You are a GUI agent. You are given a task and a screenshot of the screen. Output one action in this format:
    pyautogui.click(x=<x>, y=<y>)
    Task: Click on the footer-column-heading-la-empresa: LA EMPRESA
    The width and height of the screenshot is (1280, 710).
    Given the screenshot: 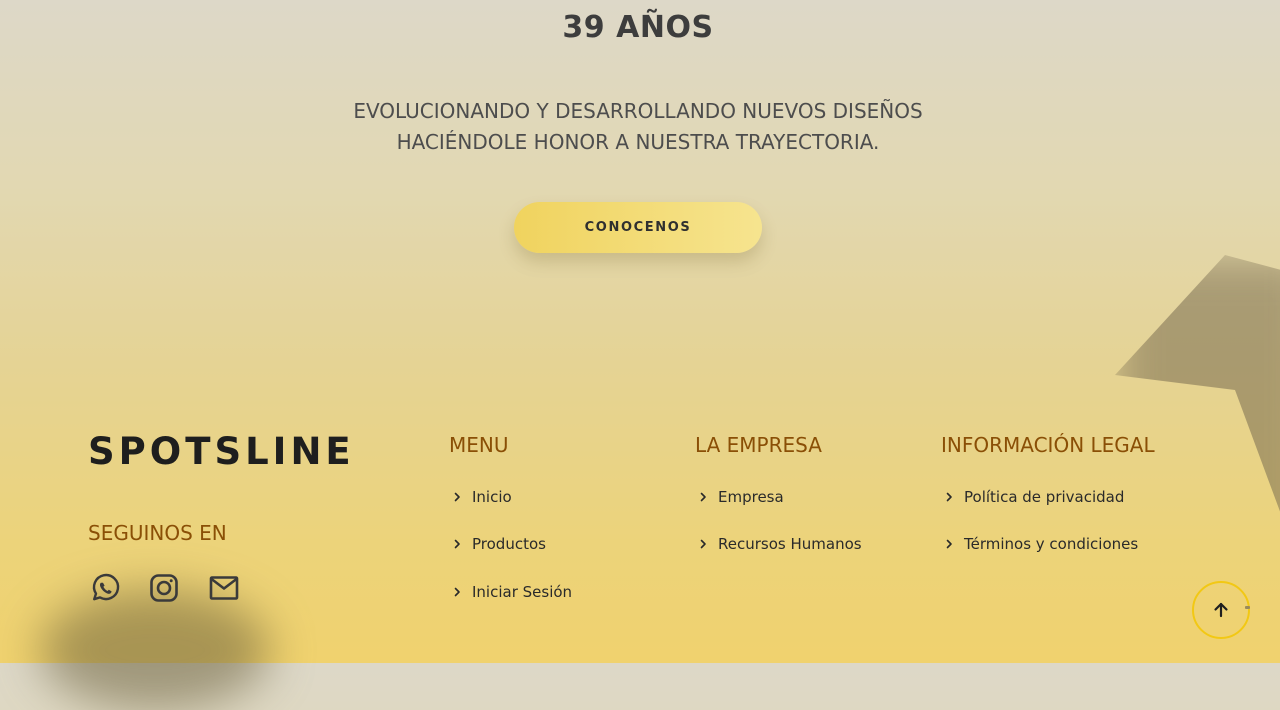 What is the action you would take?
    pyautogui.click(x=758, y=445)
    